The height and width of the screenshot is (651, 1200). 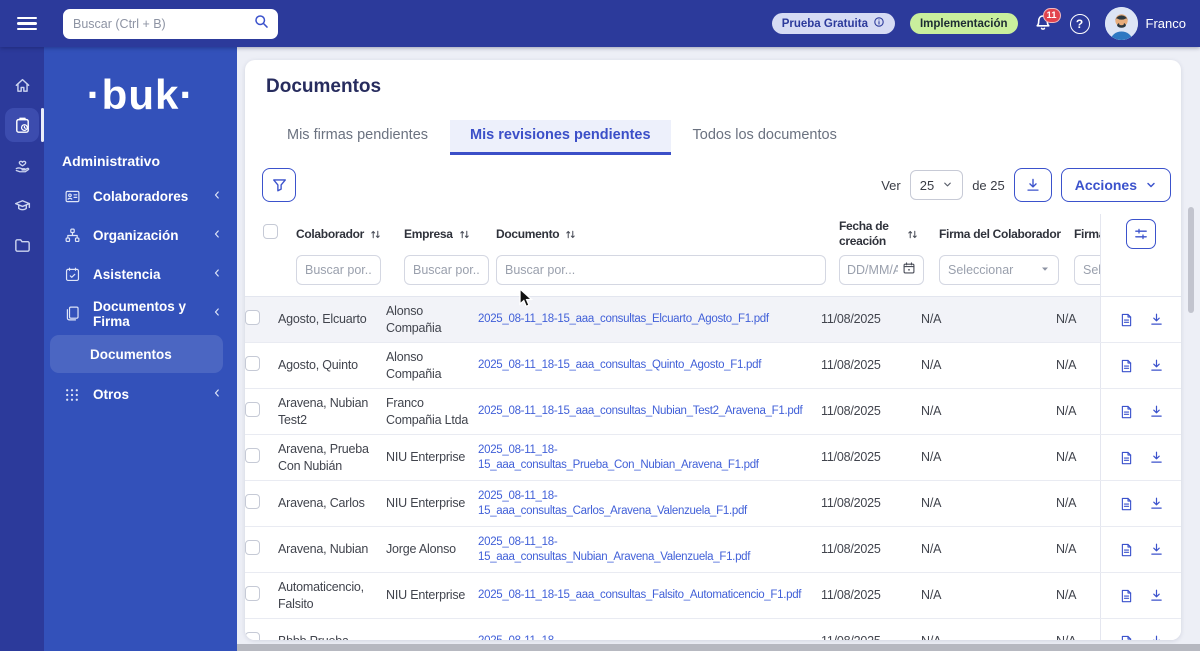 I want to click on rail-benefits-button, so click(x=22, y=165).